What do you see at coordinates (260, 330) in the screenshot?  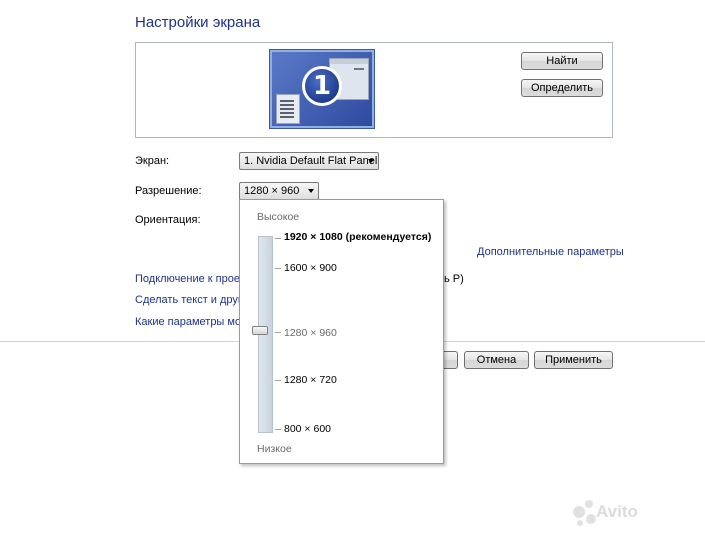 I see `resolution-slider-thumb` at bounding box center [260, 330].